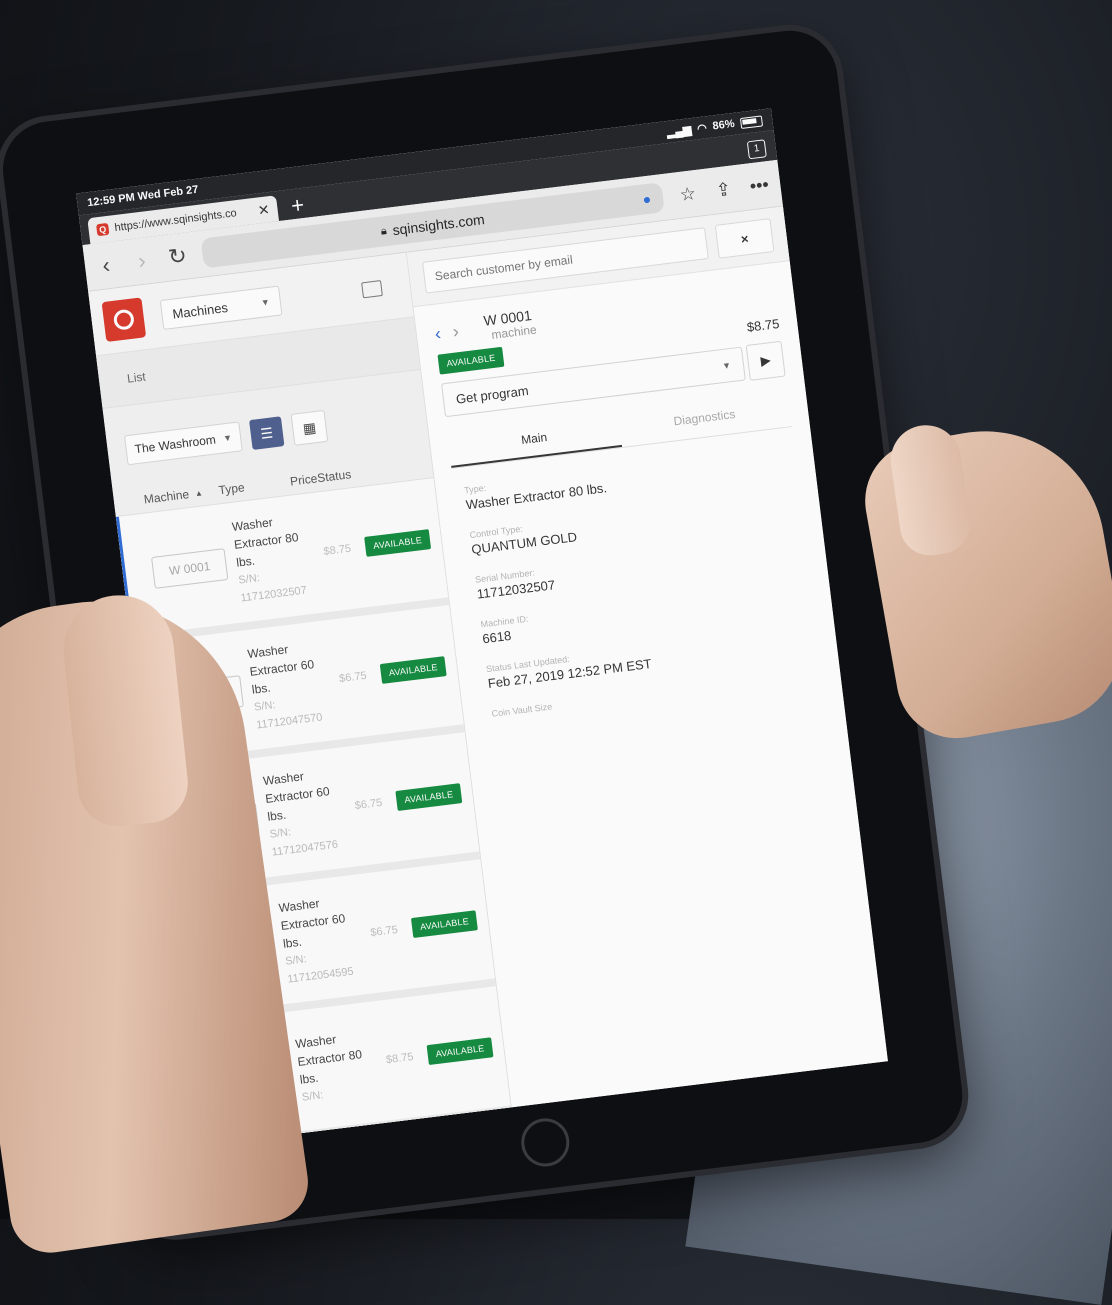 The width and height of the screenshot is (1112, 1305). Describe the element at coordinates (688, 194) in the screenshot. I see `star-icon: ☆` at that location.